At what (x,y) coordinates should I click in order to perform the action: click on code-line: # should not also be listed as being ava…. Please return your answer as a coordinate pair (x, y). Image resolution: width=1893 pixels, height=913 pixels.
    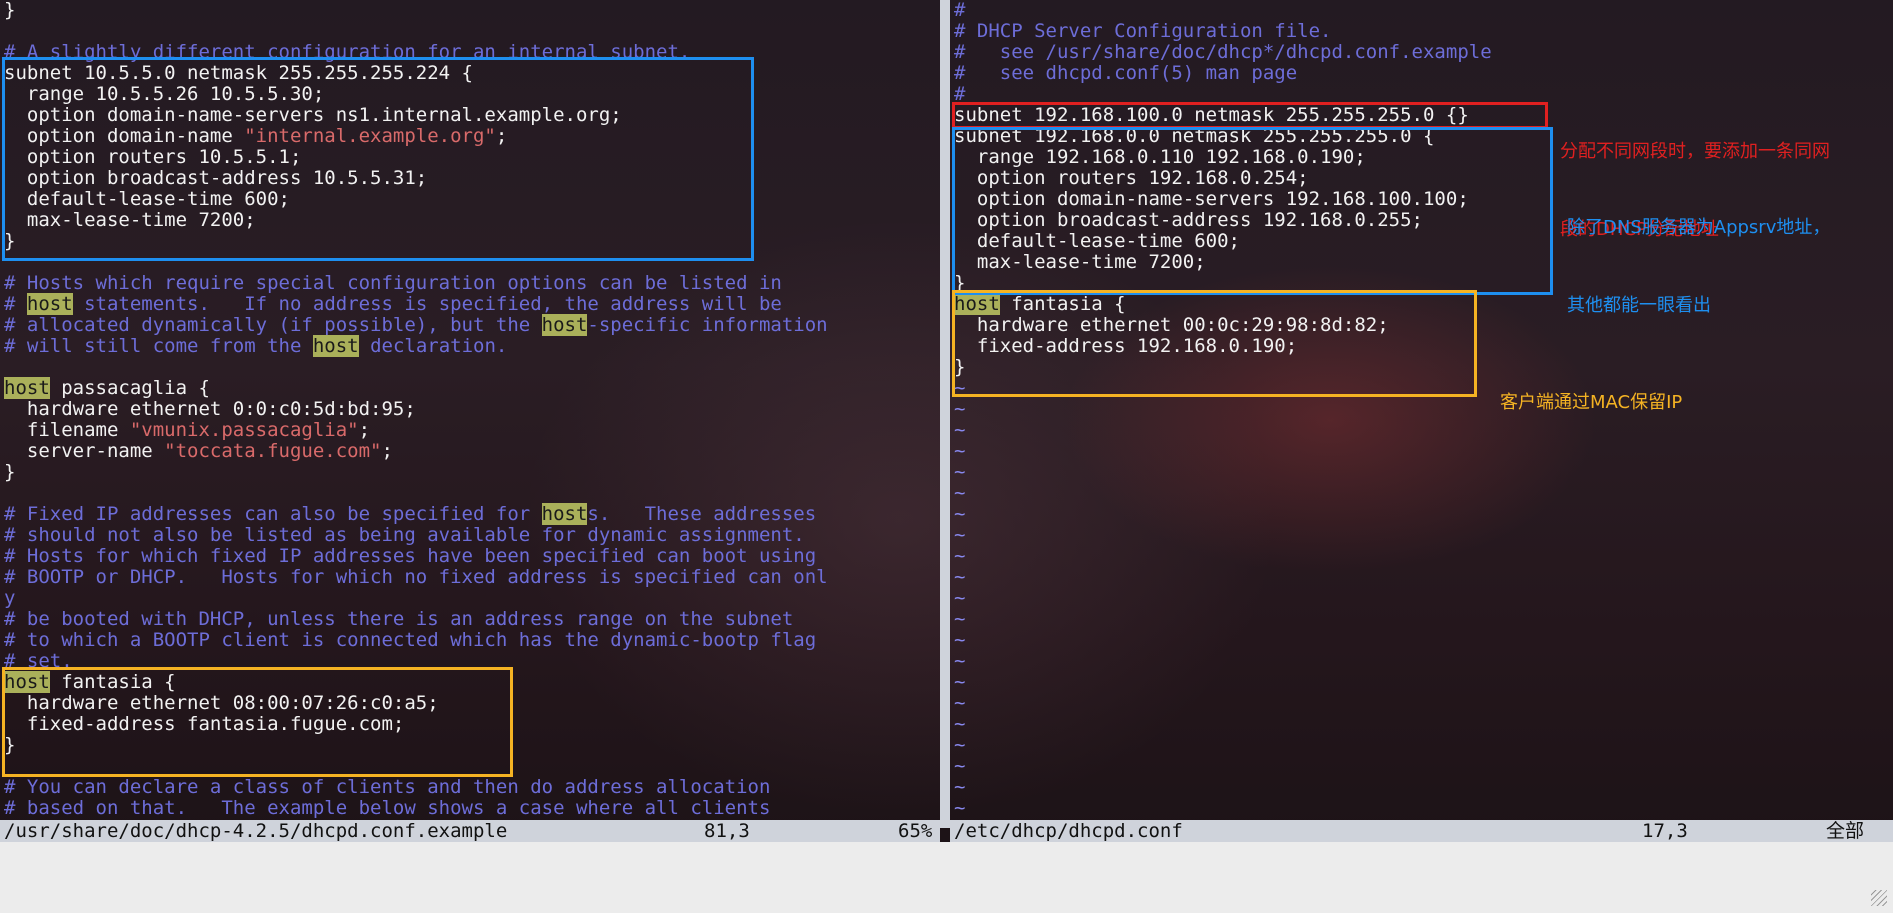
    Looking at the image, I should click on (416, 535).